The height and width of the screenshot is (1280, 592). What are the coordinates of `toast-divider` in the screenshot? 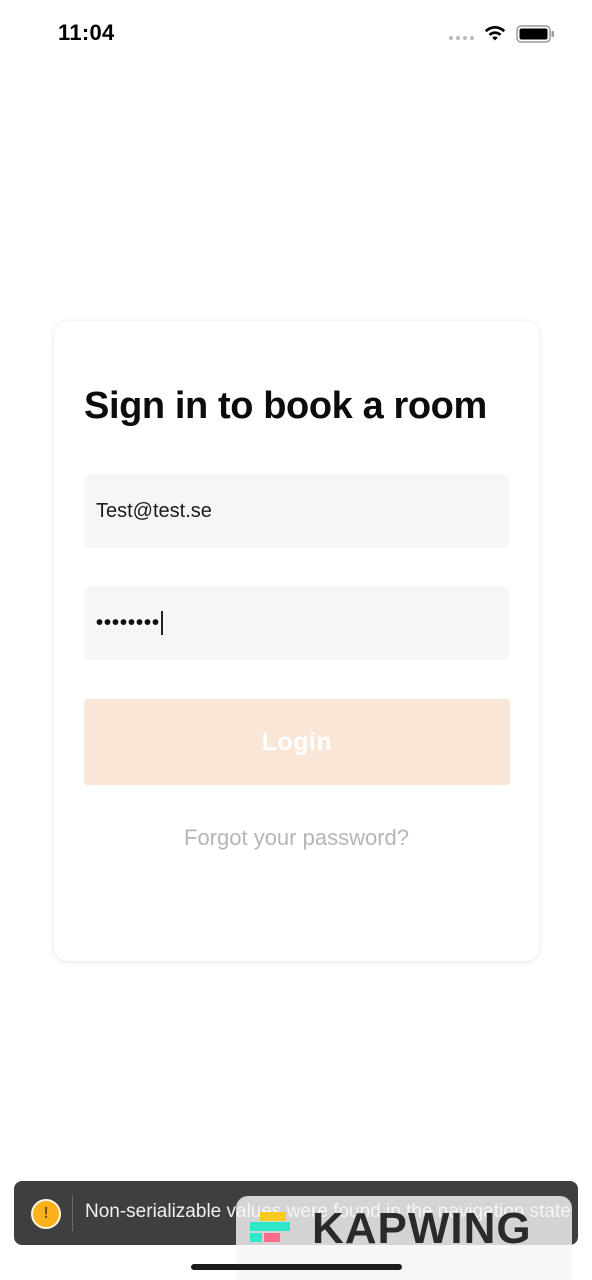 It's located at (72, 1213).